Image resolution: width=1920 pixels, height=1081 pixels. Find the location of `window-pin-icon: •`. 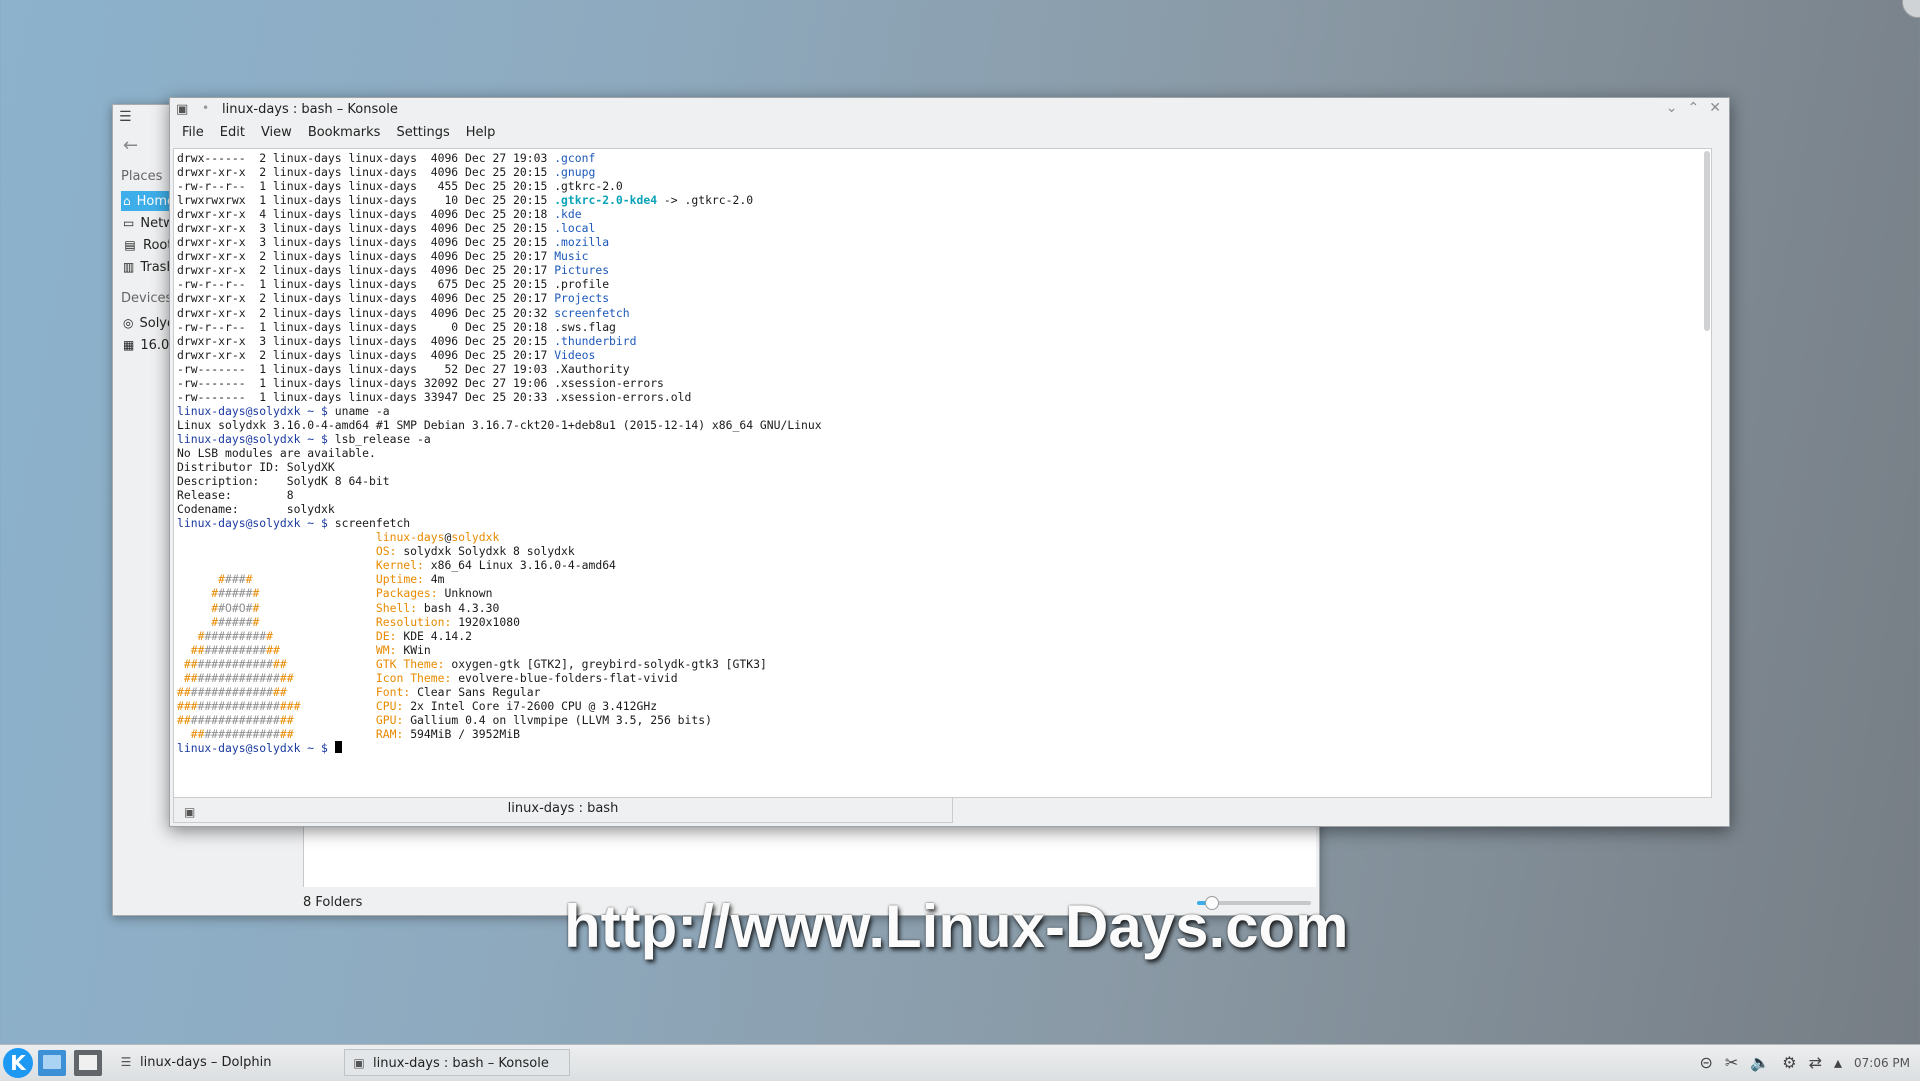

window-pin-icon: • is located at coordinates (205, 108).